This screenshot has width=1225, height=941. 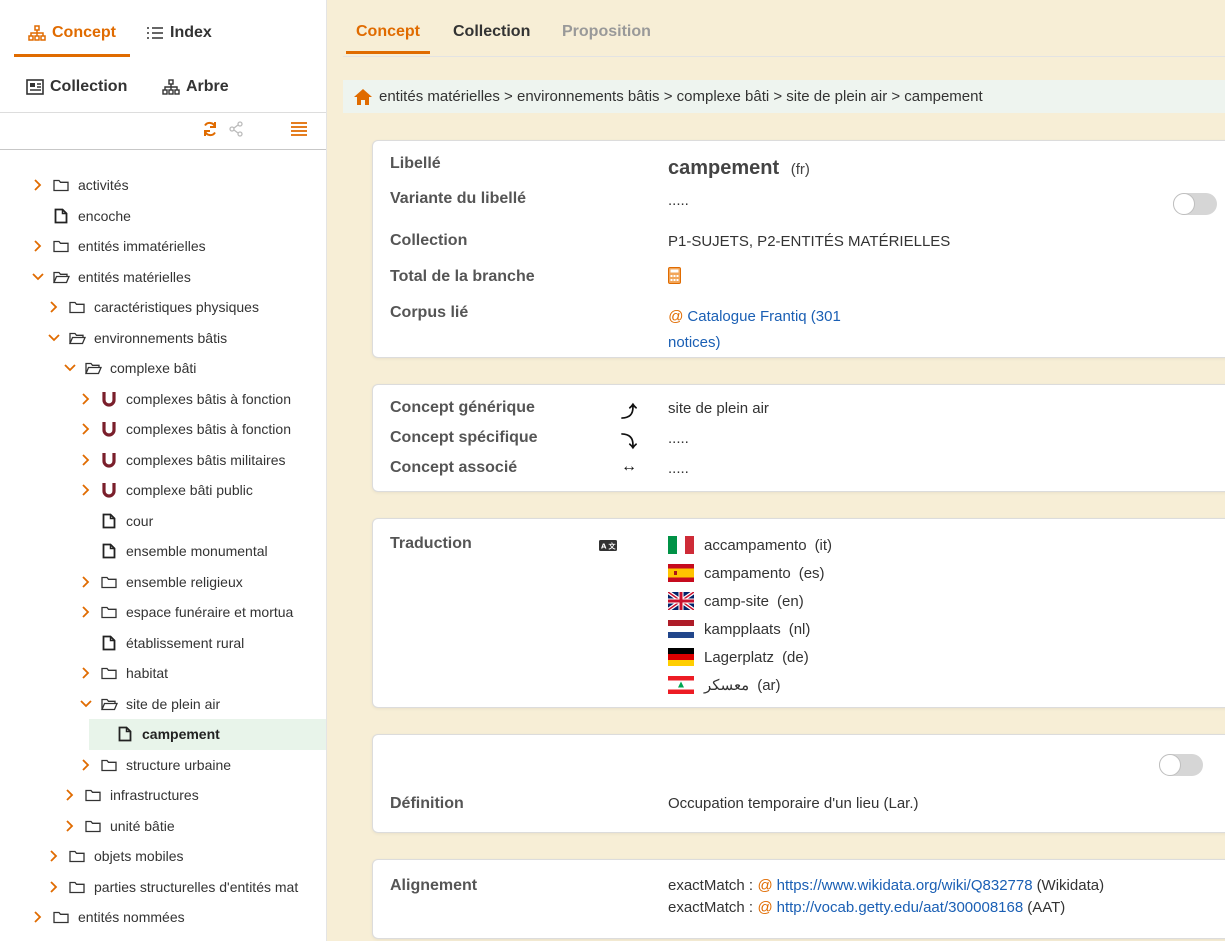 What do you see at coordinates (1195, 204) in the screenshot?
I see `variante-toggle` at bounding box center [1195, 204].